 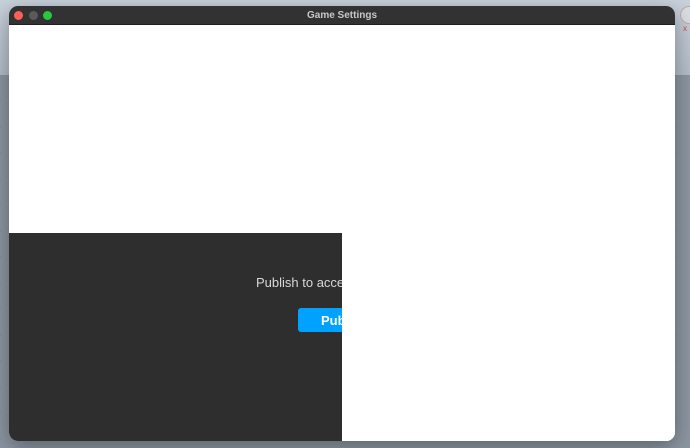 I want to click on window-title: Game Settings, so click(x=342, y=15).